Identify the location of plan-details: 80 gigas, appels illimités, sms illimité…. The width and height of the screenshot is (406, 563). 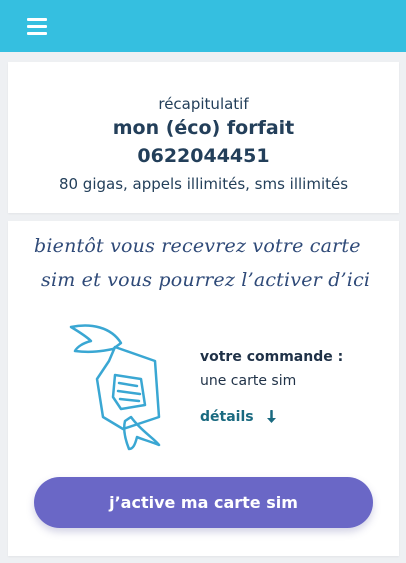
(203, 184).